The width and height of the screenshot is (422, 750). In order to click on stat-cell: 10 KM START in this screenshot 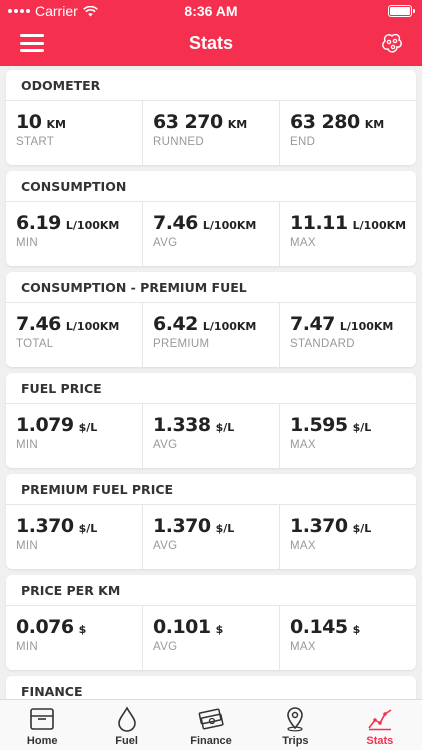, I will do `click(74, 133)`.